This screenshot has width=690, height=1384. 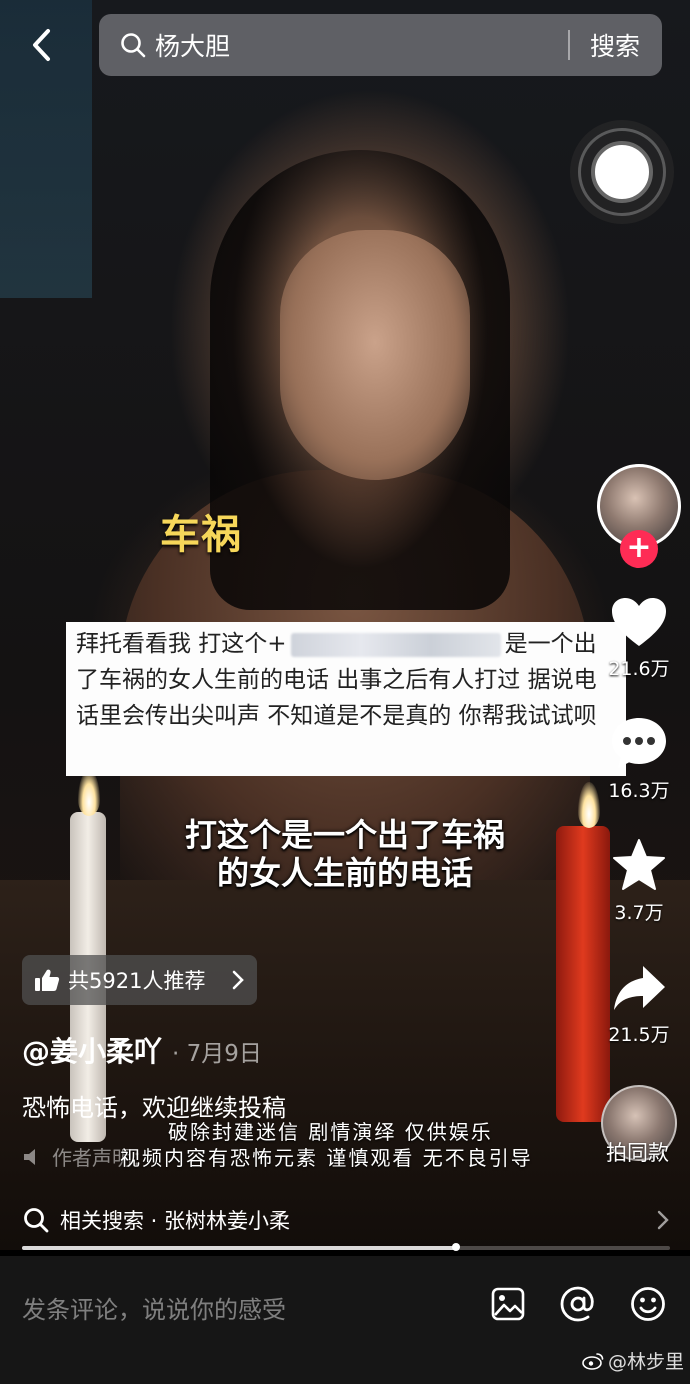 I want to click on smiley-face-icon, so click(x=648, y=1304).